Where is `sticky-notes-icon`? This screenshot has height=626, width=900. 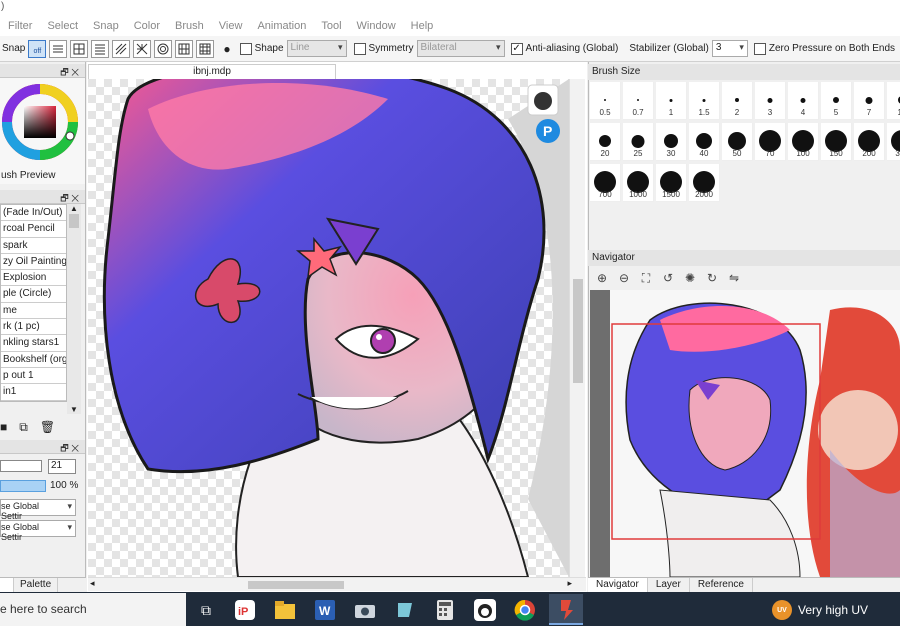
sticky-notes-icon is located at coordinates (405, 610).